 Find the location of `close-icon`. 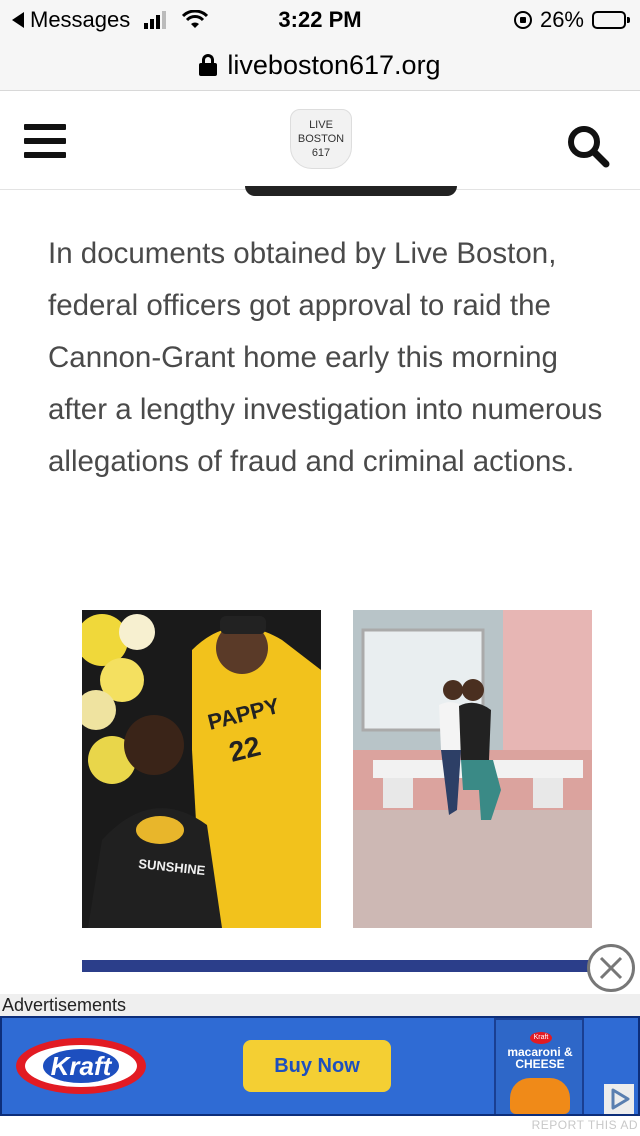

close-icon is located at coordinates (611, 968).